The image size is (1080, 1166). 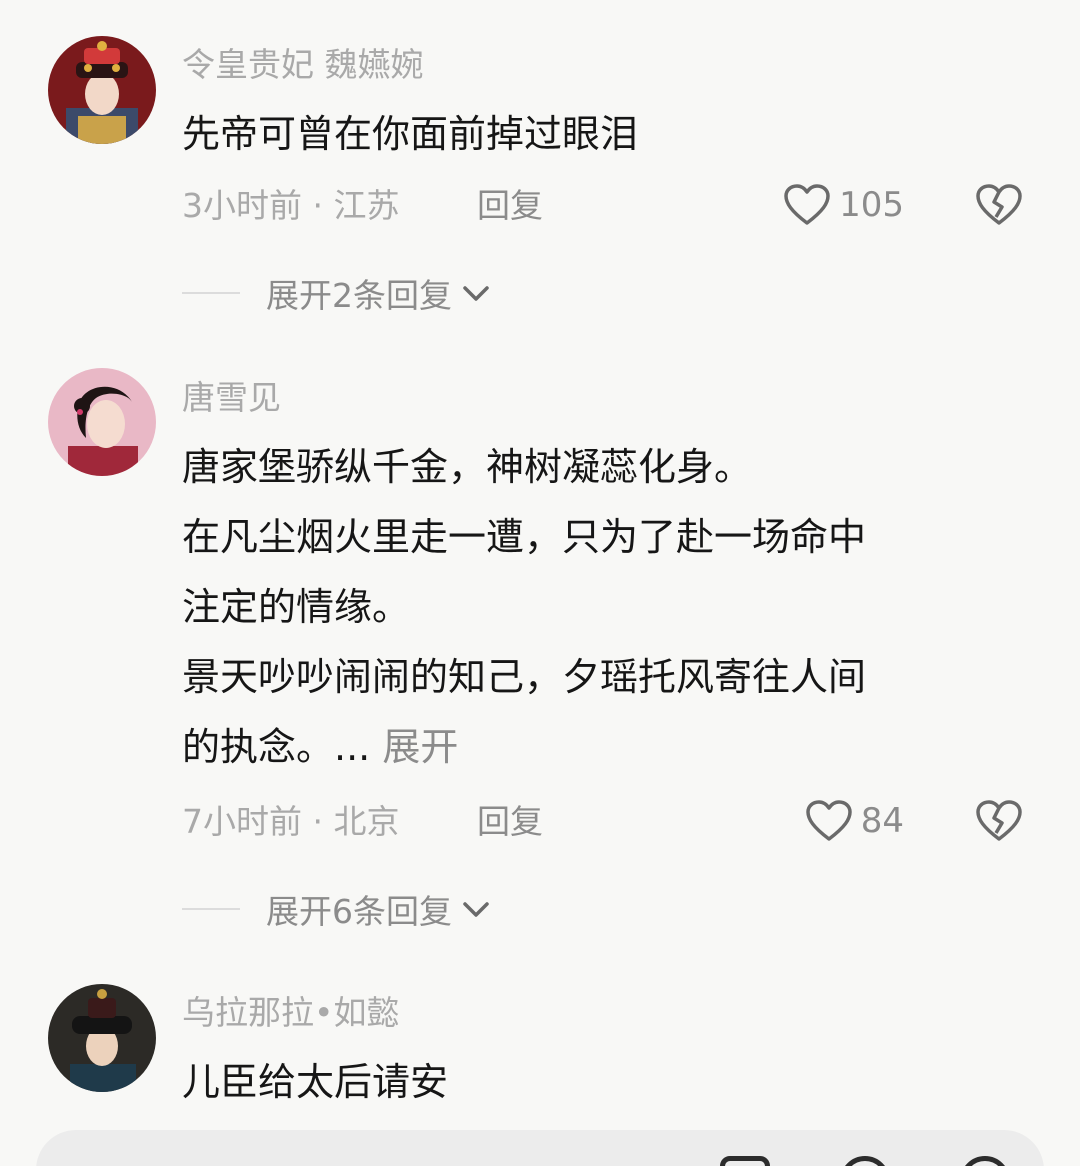 What do you see at coordinates (410, 134) in the screenshot?
I see `comment-text-line: 先帝可曾在你面前掉过眼泪` at bounding box center [410, 134].